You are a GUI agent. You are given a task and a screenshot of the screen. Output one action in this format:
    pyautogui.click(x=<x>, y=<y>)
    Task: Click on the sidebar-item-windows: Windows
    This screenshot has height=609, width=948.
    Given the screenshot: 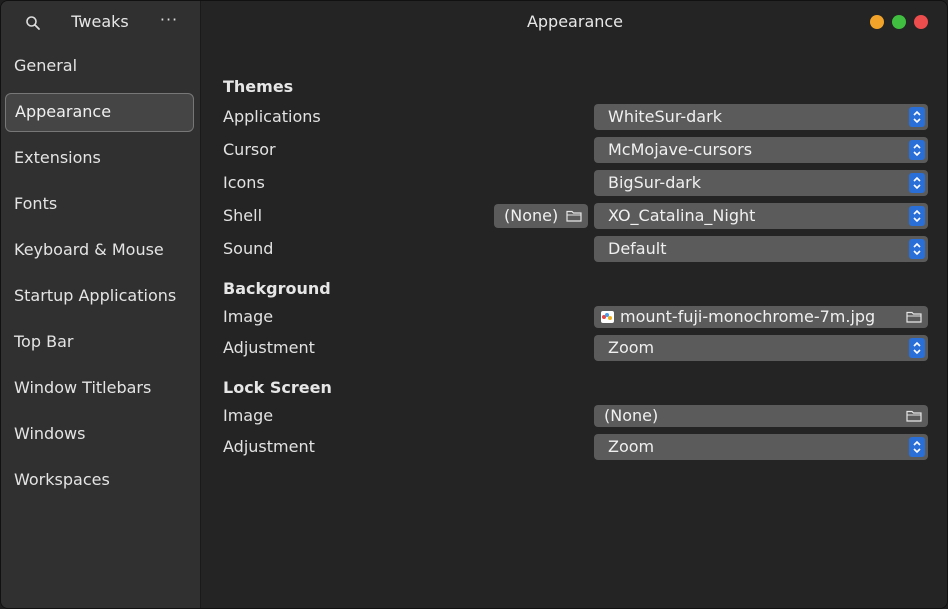 What is the action you would take?
    pyautogui.click(x=100, y=438)
    